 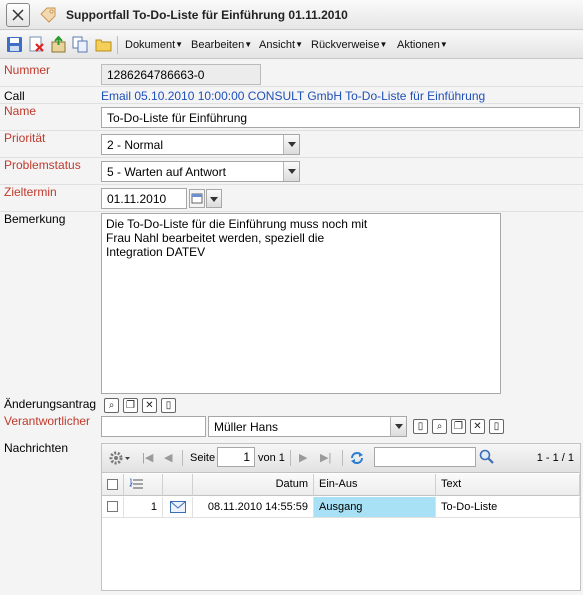 I want to click on column-header-text: Text, so click(x=508, y=485).